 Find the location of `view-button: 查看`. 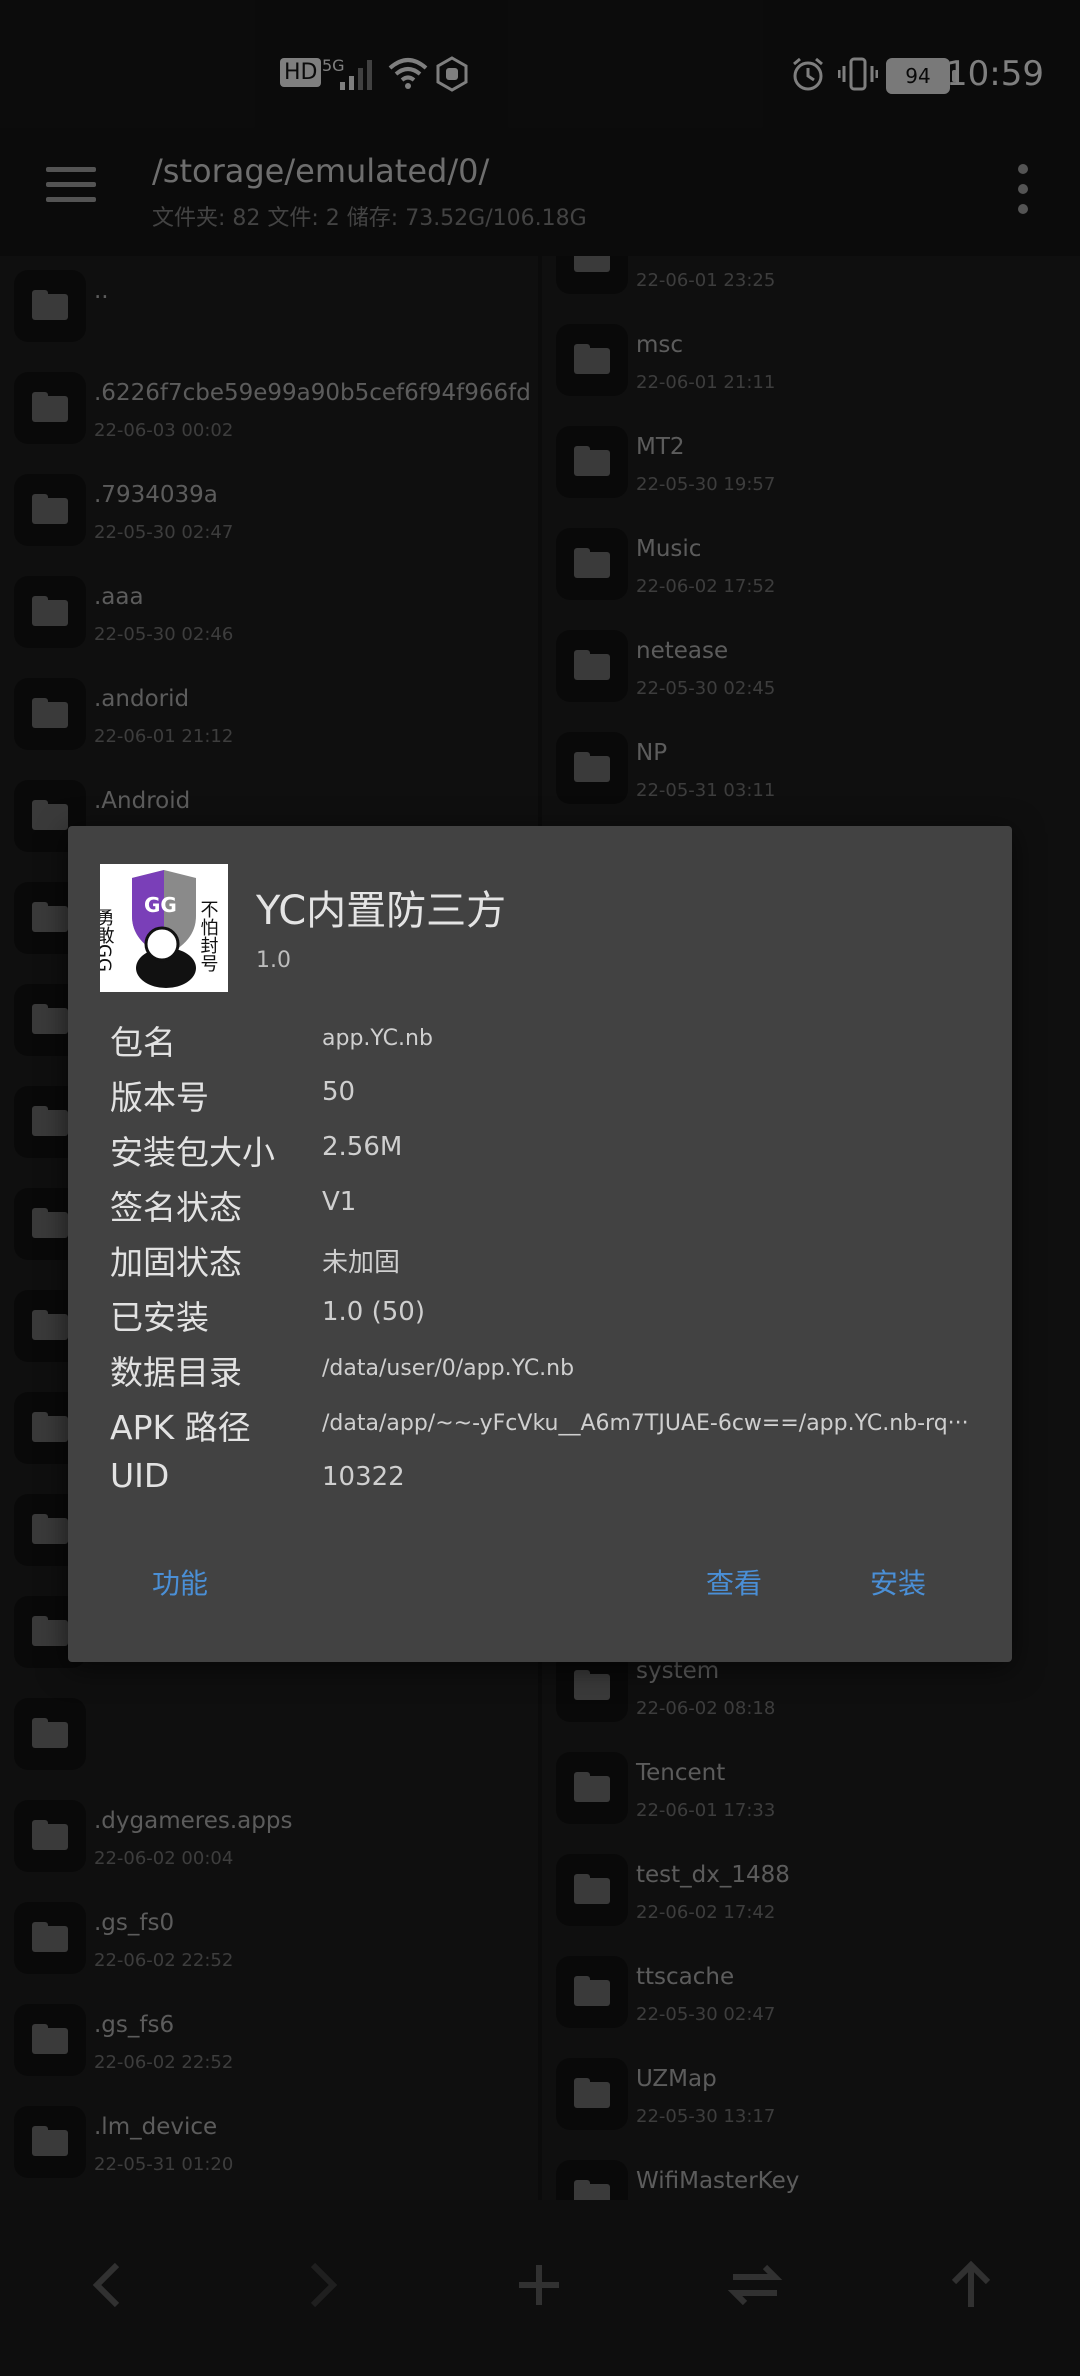

view-button: 查看 is located at coordinates (734, 1582).